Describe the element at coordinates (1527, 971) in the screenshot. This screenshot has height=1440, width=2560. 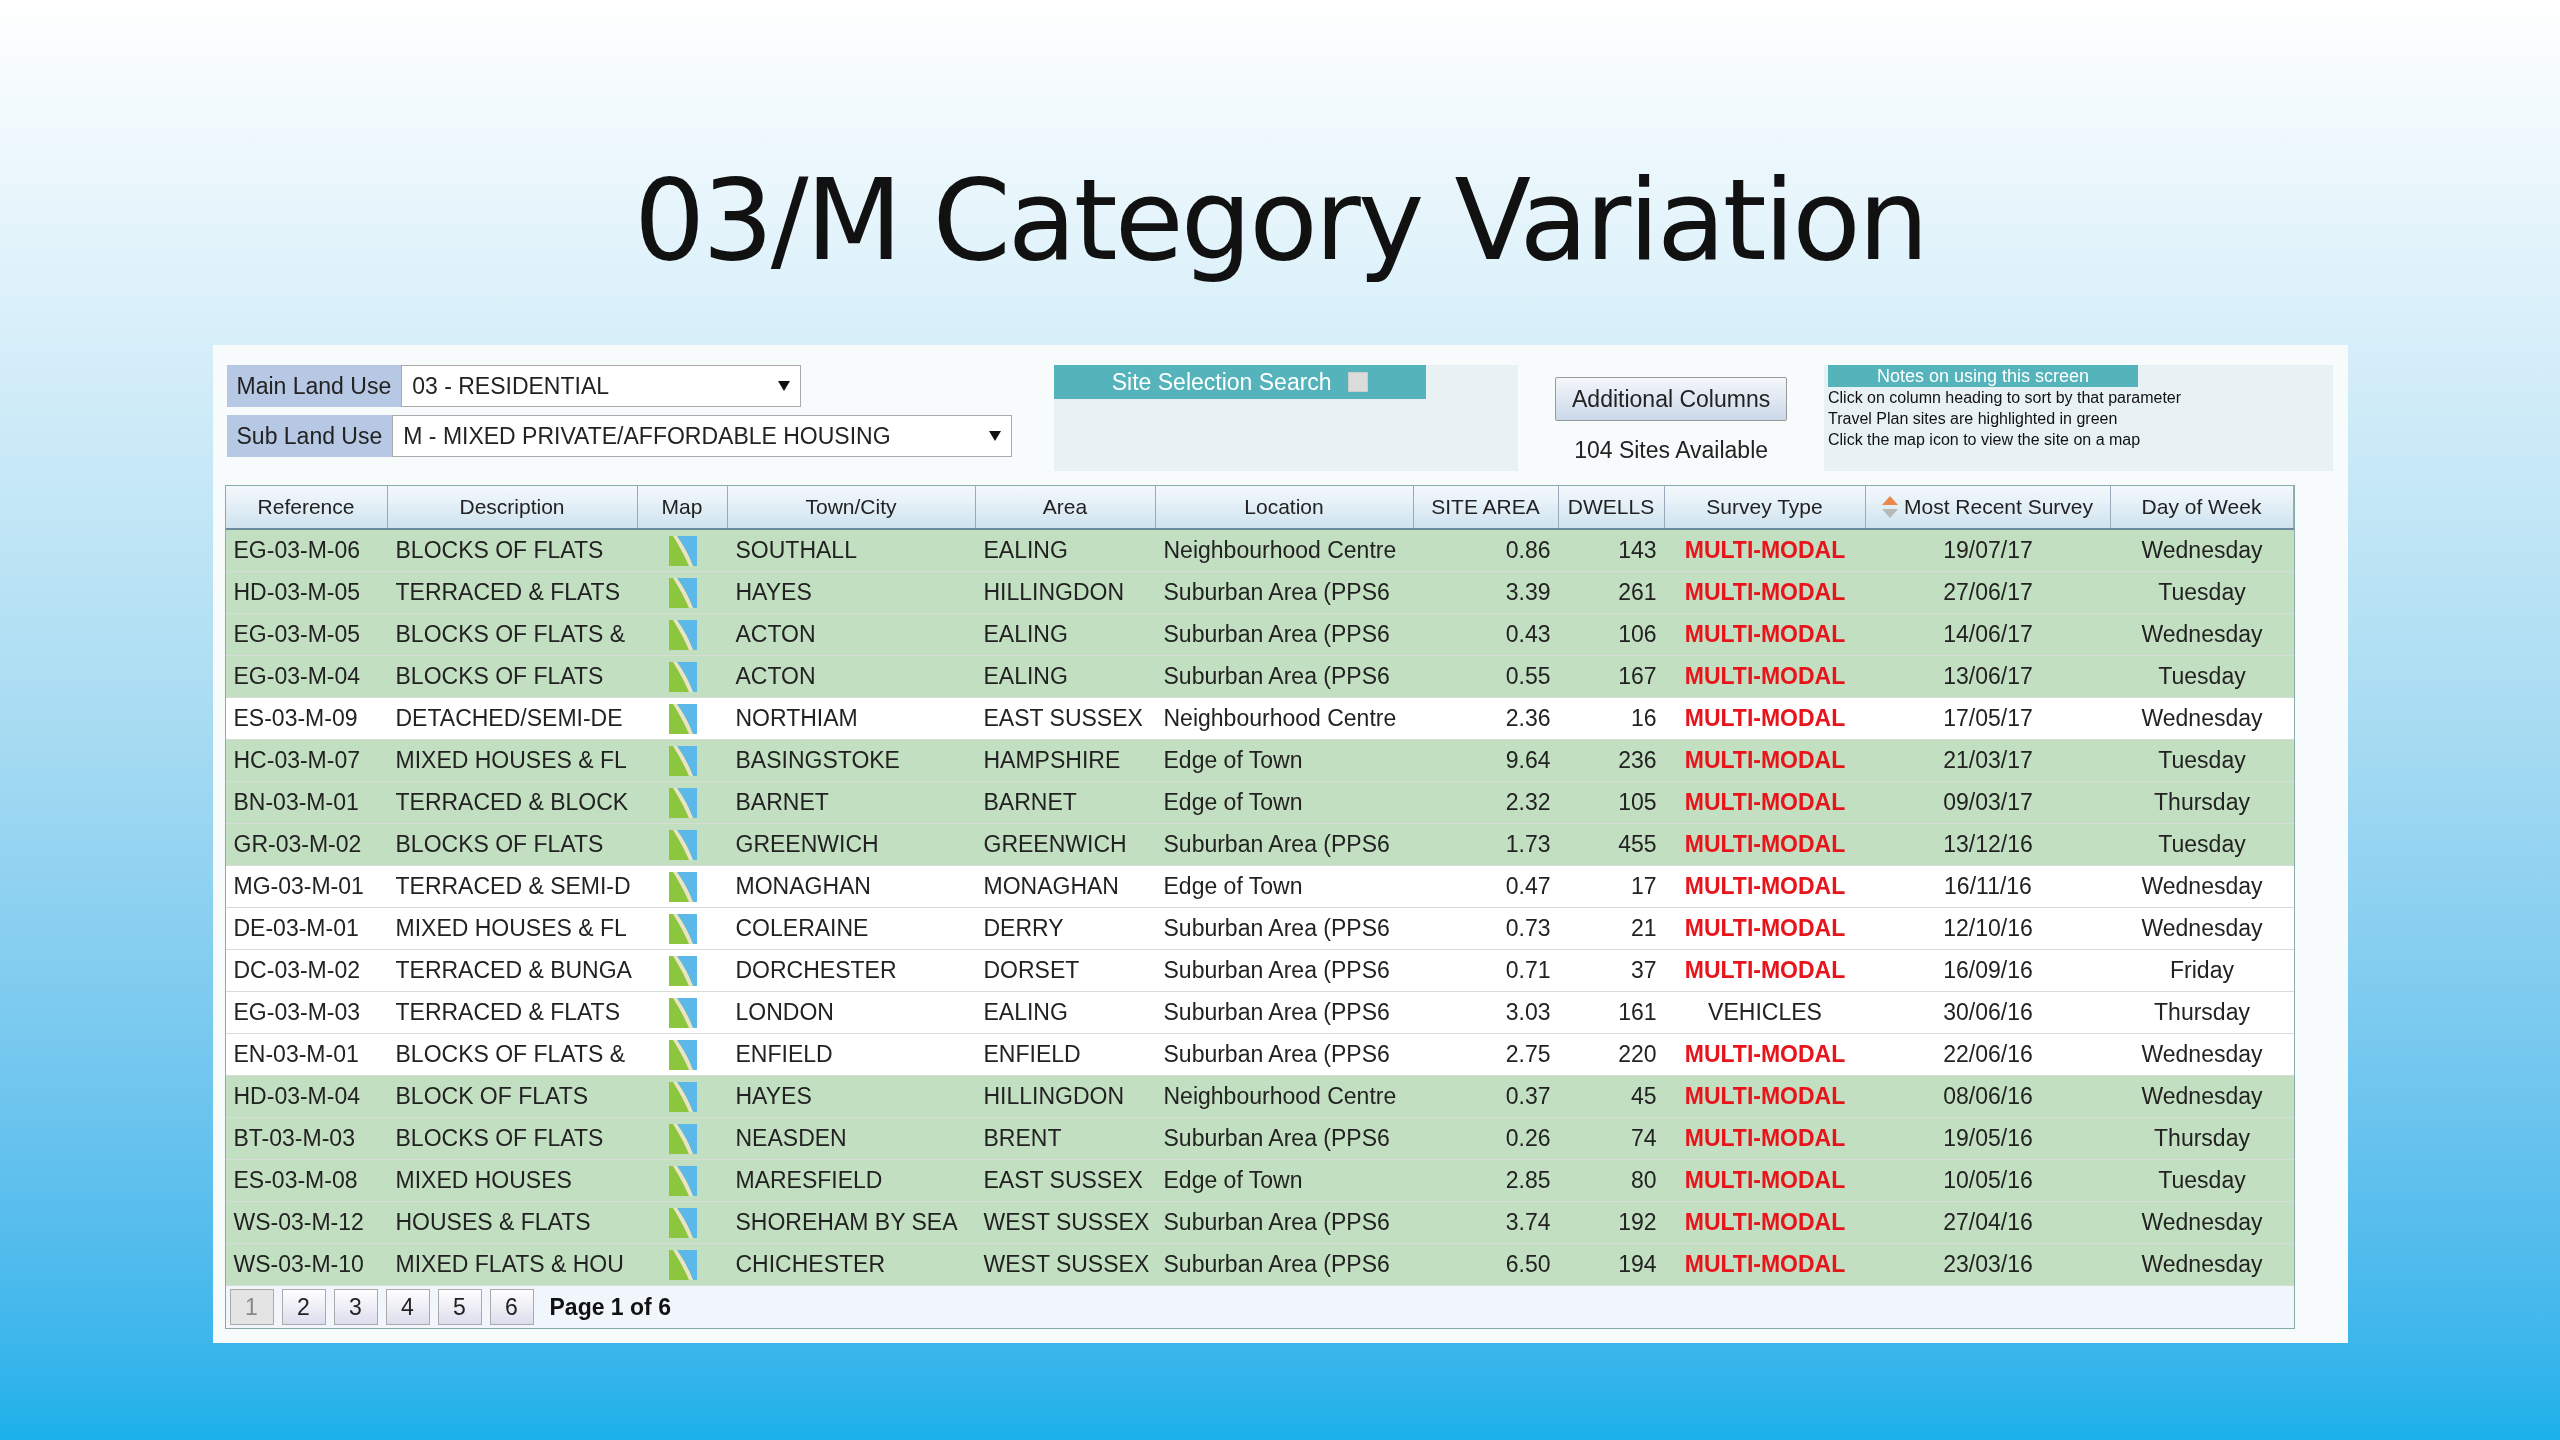
I see `table-cell-text: 0.71` at that location.